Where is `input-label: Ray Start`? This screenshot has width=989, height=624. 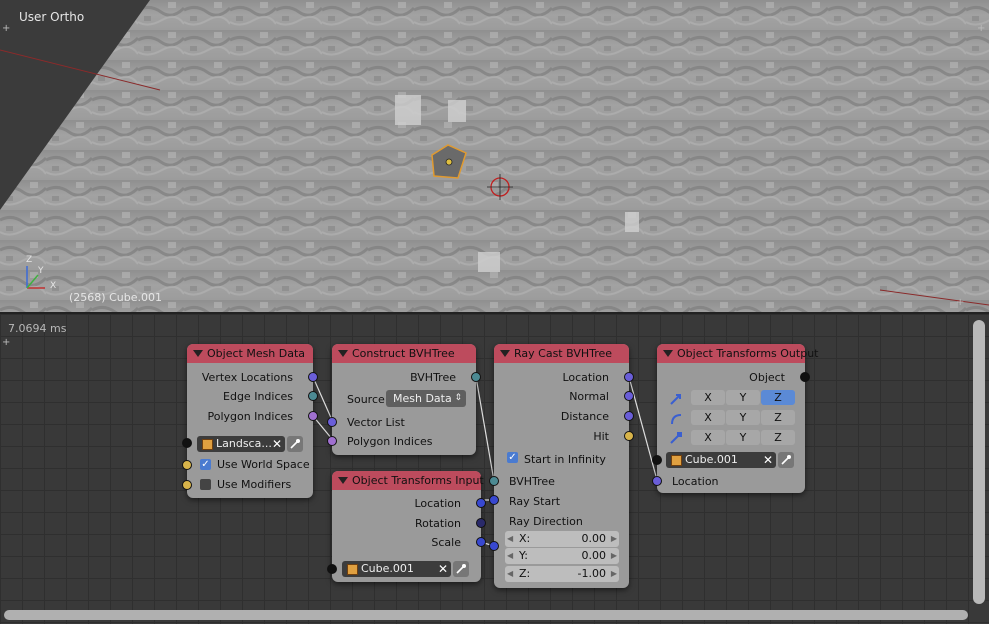
input-label: Ray Start is located at coordinates (535, 501).